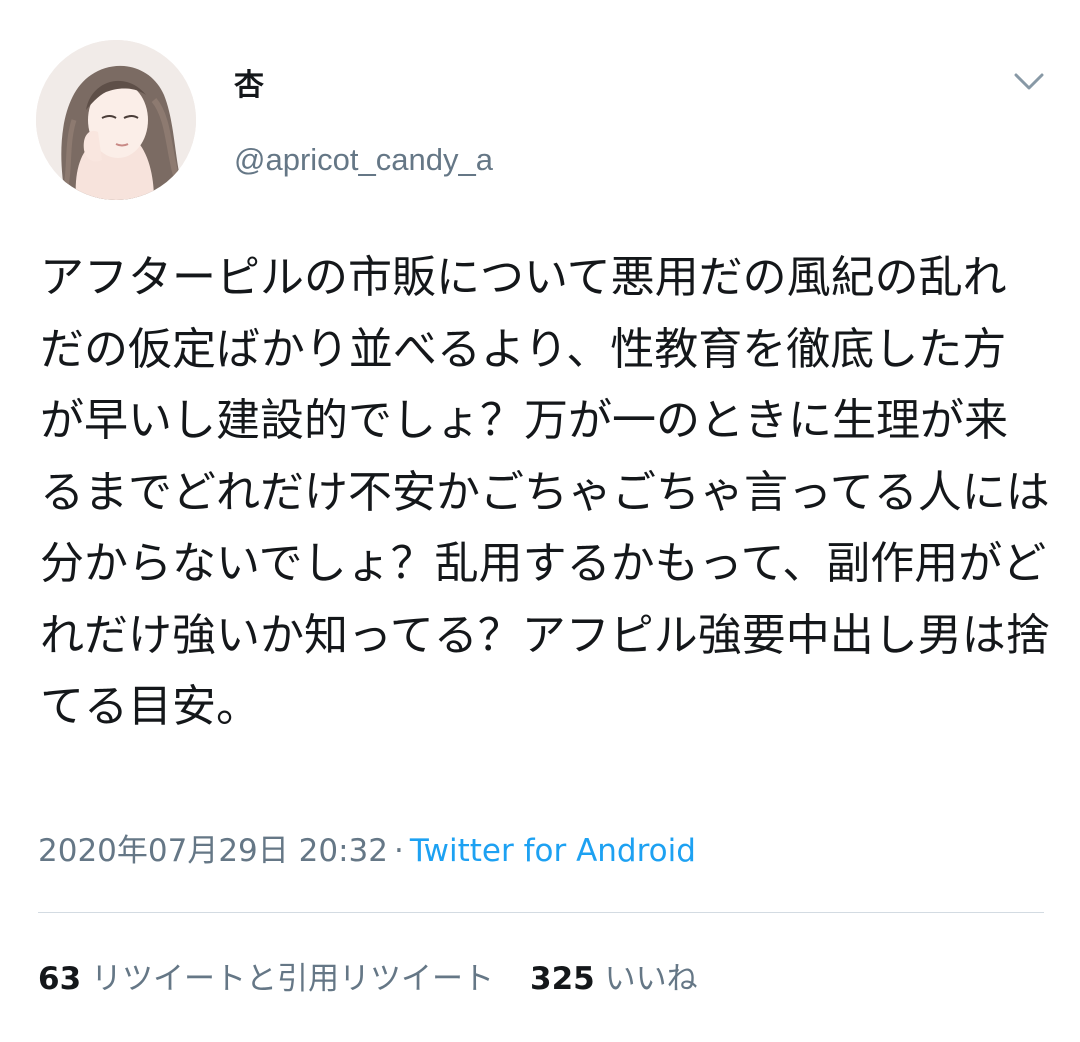  I want to click on avatar-illustration-icon, so click(116, 120).